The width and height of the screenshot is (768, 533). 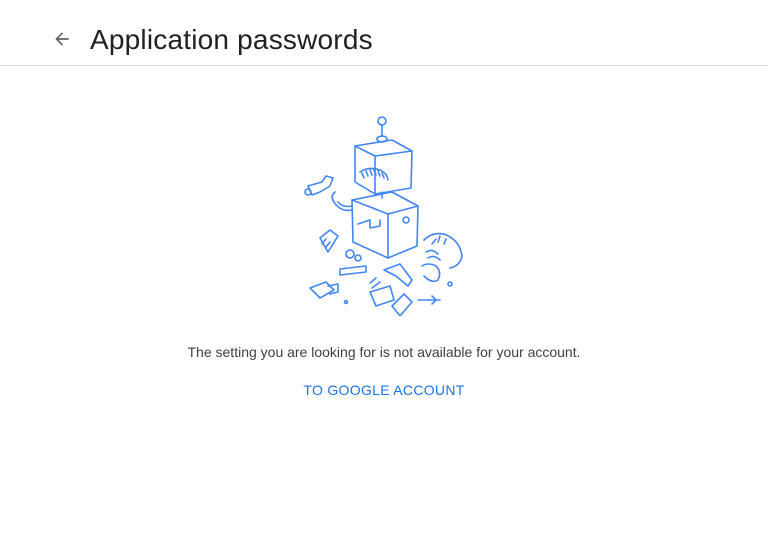 I want to click on link-container: TO GOOGLE ACCOUNT, so click(x=384, y=391).